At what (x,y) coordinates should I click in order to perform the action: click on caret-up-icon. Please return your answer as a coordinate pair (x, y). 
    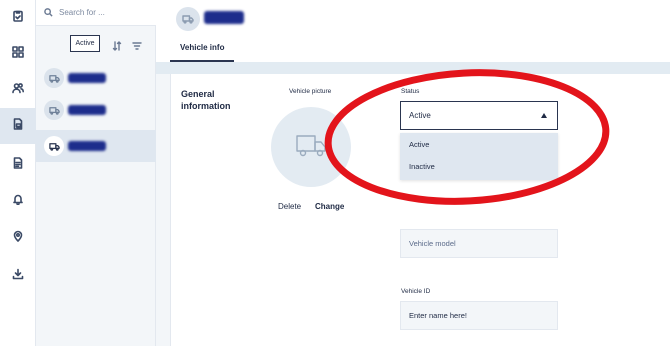
    Looking at the image, I should click on (544, 115).